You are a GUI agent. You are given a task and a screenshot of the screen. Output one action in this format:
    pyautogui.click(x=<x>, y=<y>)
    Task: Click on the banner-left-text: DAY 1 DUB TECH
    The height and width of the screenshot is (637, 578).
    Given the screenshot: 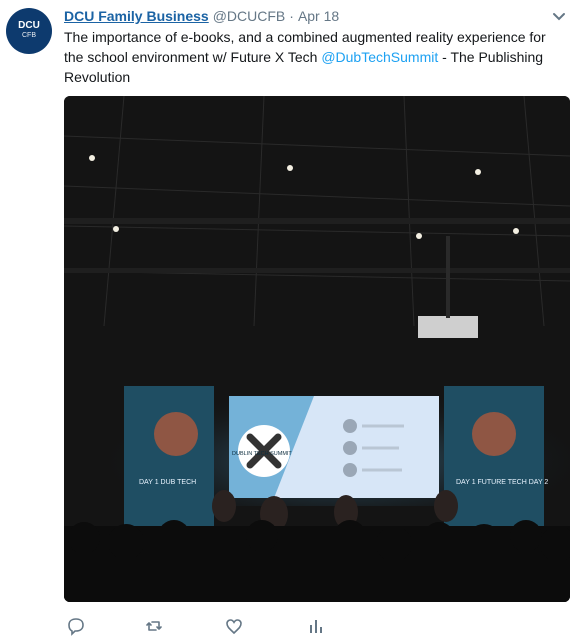 What is the action you would take?
    pyautogui.click(x=167, y=482)
    